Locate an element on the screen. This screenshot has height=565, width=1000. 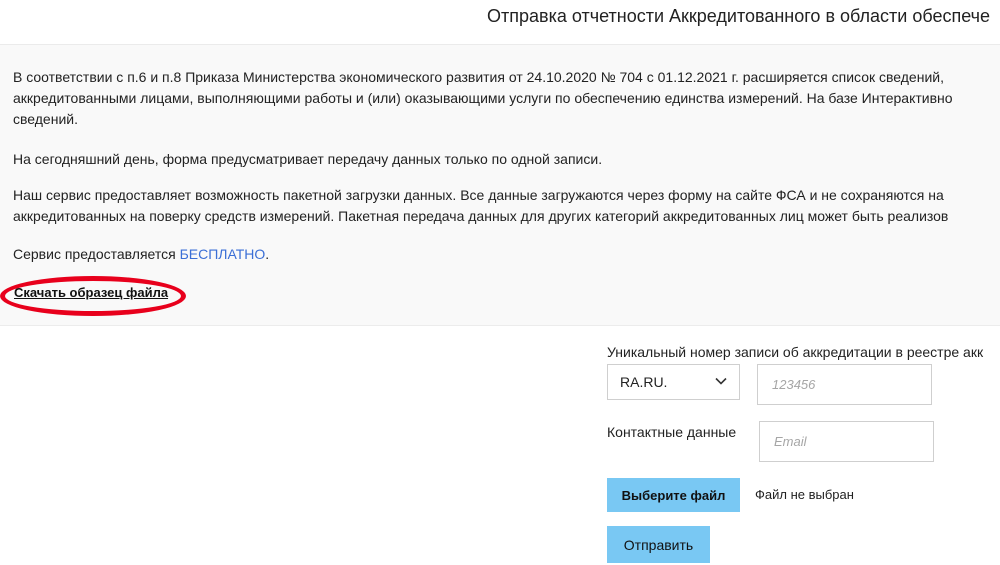
service-free-suffix: . is located at coordinates (267, 254).